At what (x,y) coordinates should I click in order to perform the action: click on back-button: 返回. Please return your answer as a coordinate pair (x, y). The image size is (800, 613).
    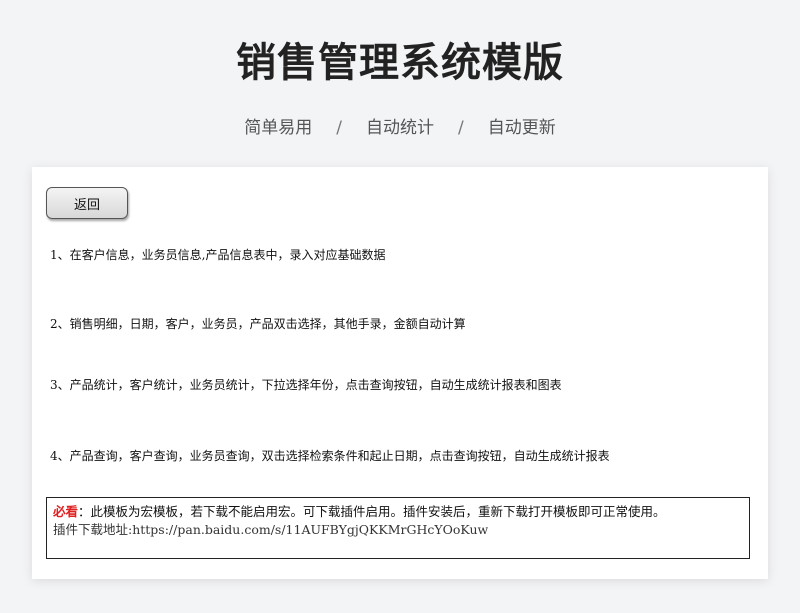
    Looking at the image, I should click on (87, 203).